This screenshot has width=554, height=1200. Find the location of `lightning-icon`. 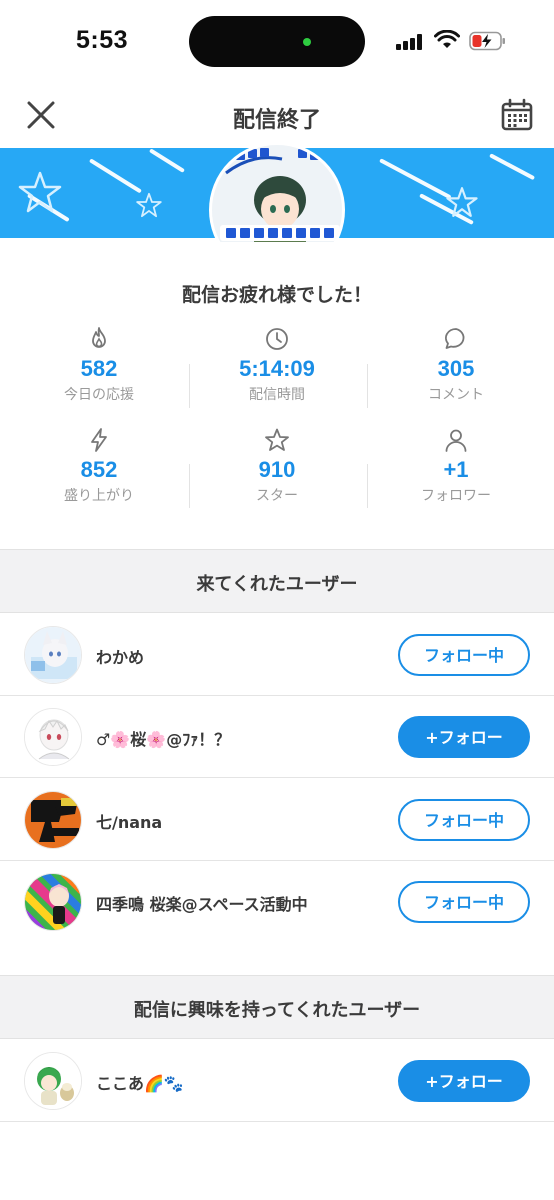

lightning-icon is located at coordinates (99, 440).